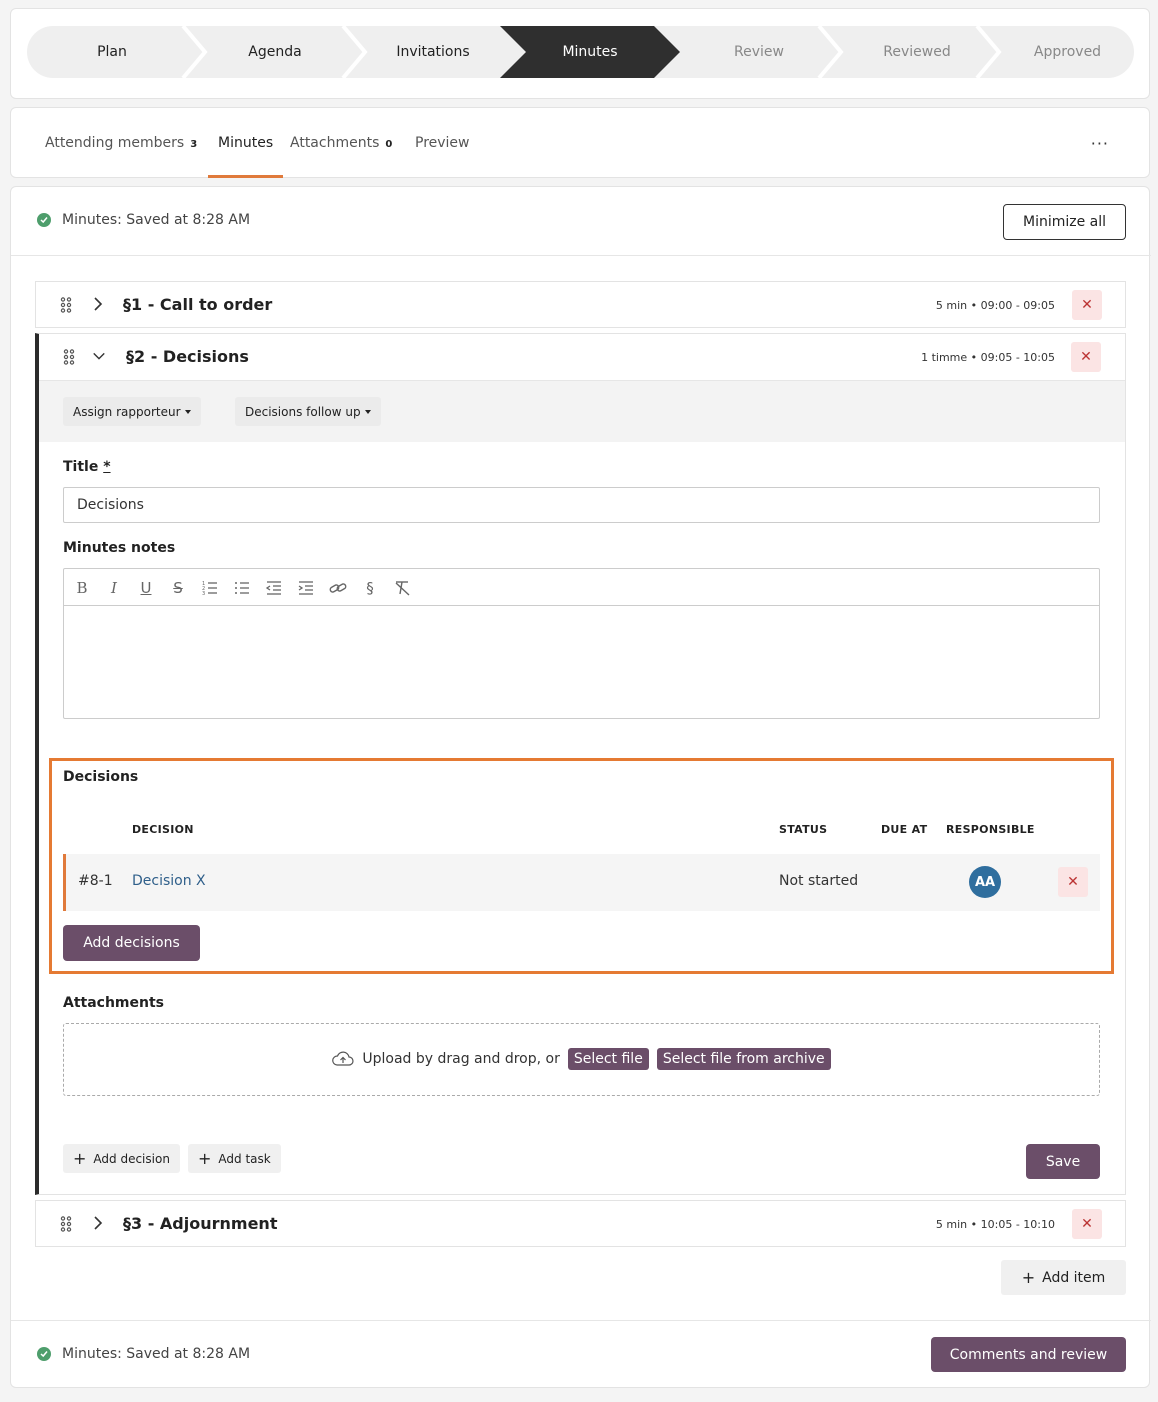 This screenshot has width=1158, height=1402. I want to click on add-task-button: + Add task, so click(234, 1158).